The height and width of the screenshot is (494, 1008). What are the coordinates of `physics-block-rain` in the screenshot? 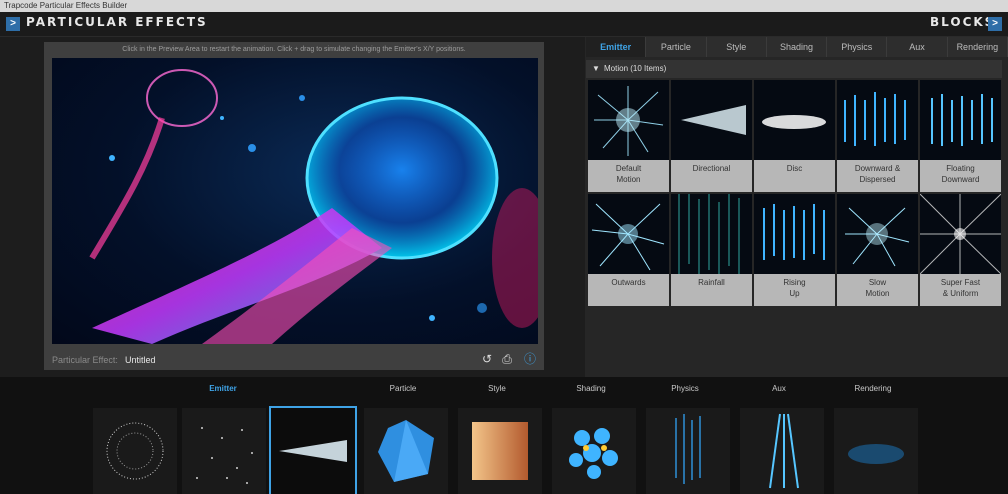 It's located at (688, 451).